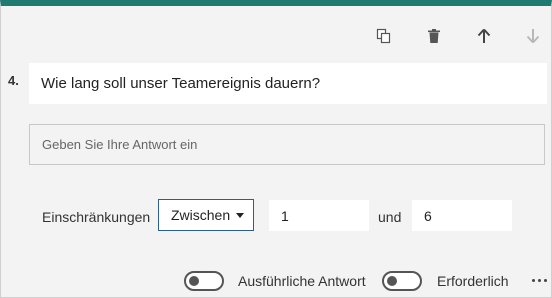 Image resolution: width=552 pixels, height=298 pixels. What do you see at coordinates (390, 217) in the screenshot?
I see `range-connector-label: und` at bounding box center [390, 217].